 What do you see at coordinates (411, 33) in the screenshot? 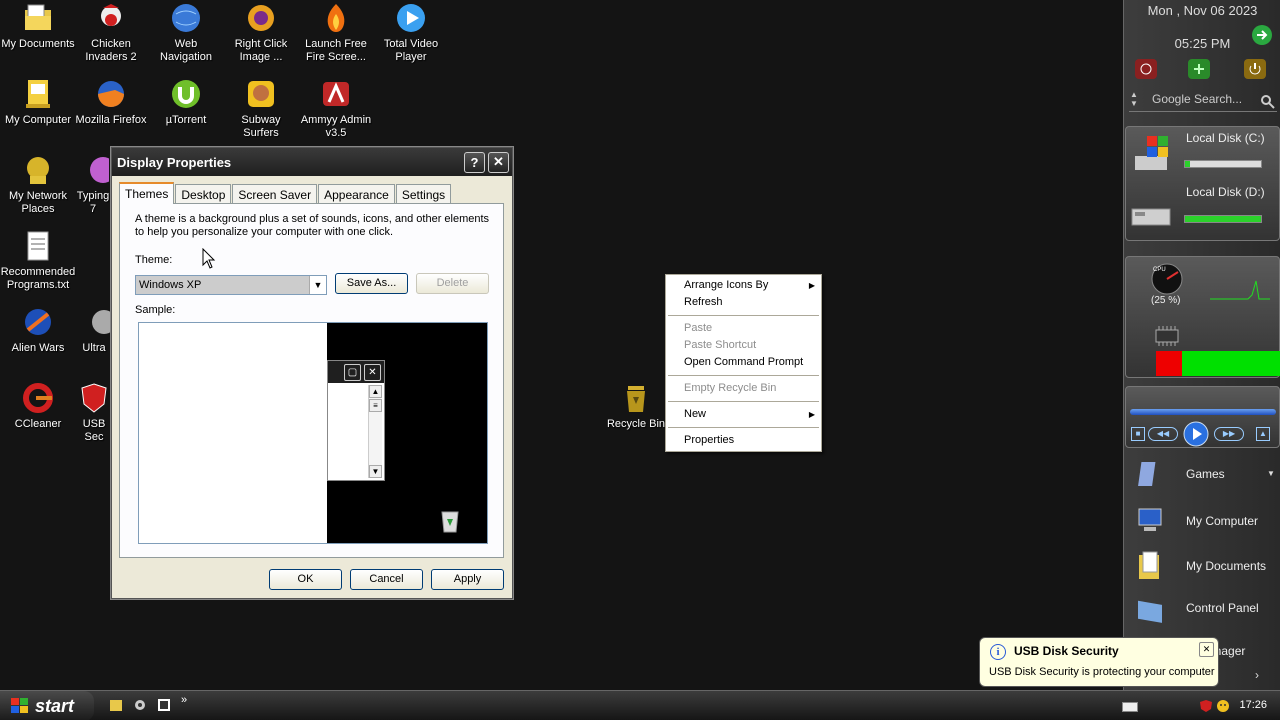
I see `desktop-icon-total-video-player: Total Video Player` at bounding box center [411, 33].